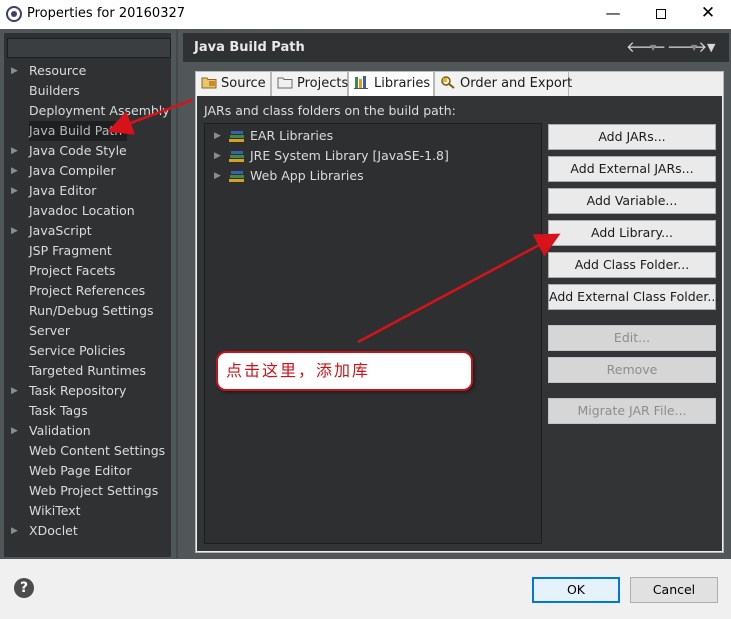 This screenshot has height=619, width=731. Describe the element at coordinates (78, 150) in the screenshot. I see `sidebar-item-label: Java Code Style` at that location.